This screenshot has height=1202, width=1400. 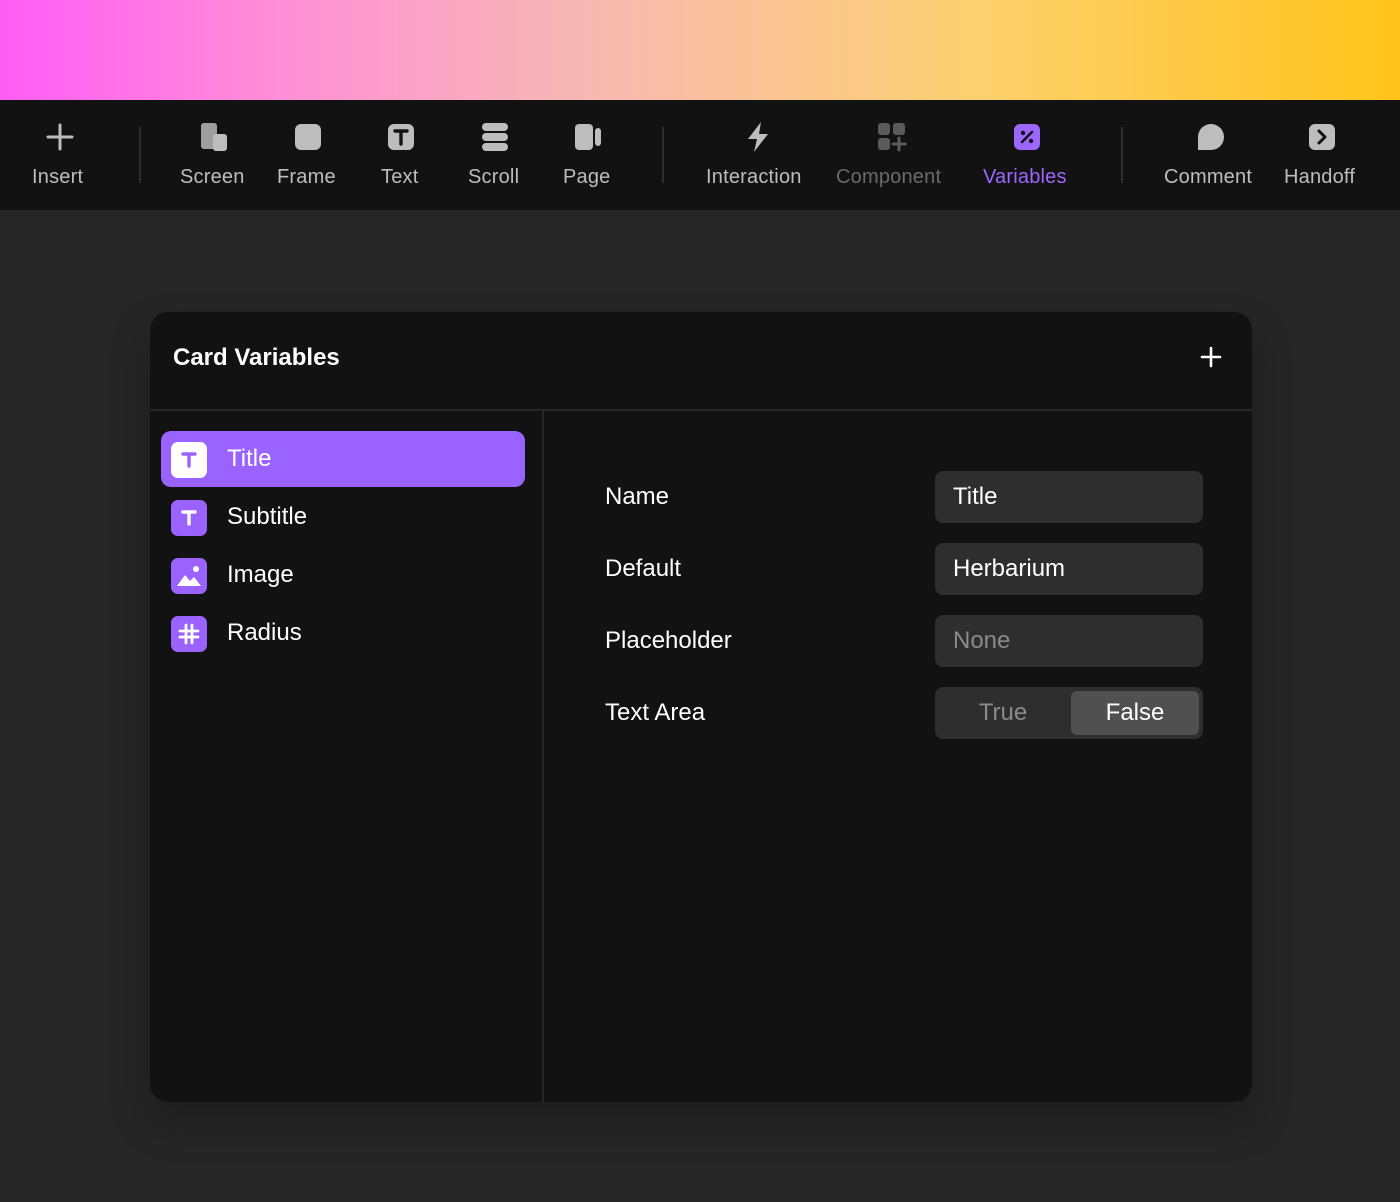 I want to click on toolbar-text-label: Text, so click(x=400, y=177).